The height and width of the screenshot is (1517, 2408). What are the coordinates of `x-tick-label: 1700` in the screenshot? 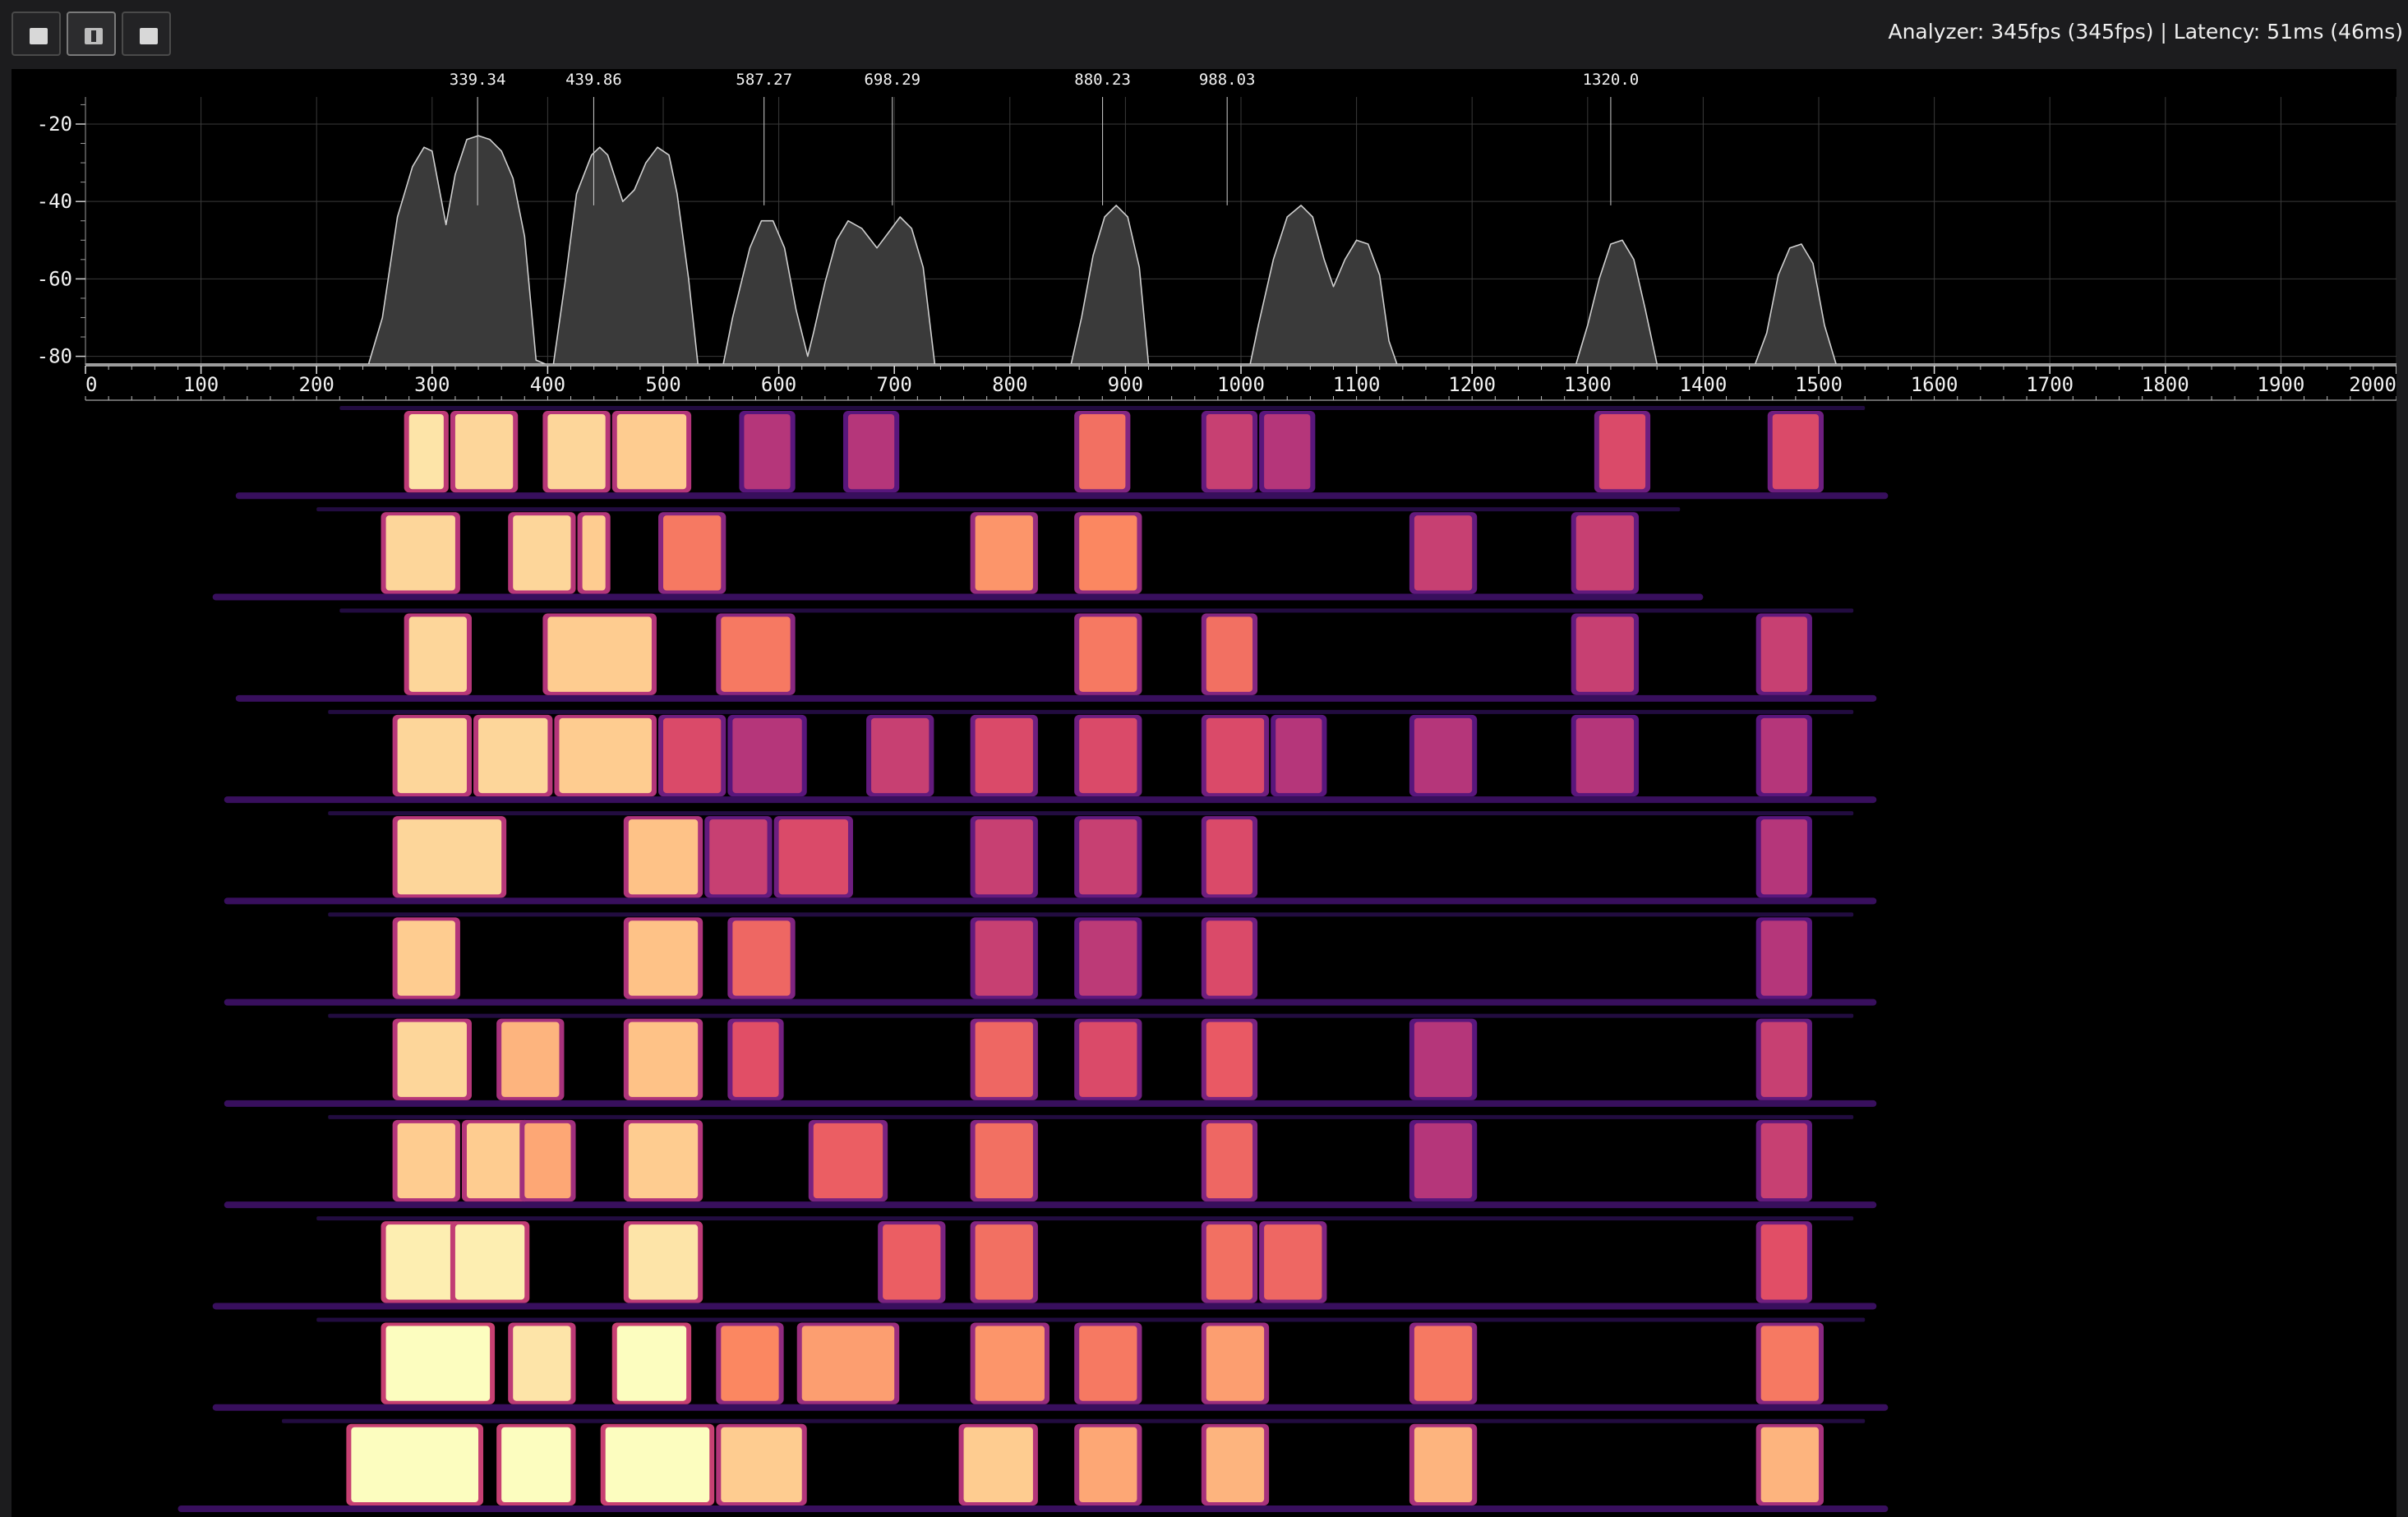 It's located at (2050, 384).